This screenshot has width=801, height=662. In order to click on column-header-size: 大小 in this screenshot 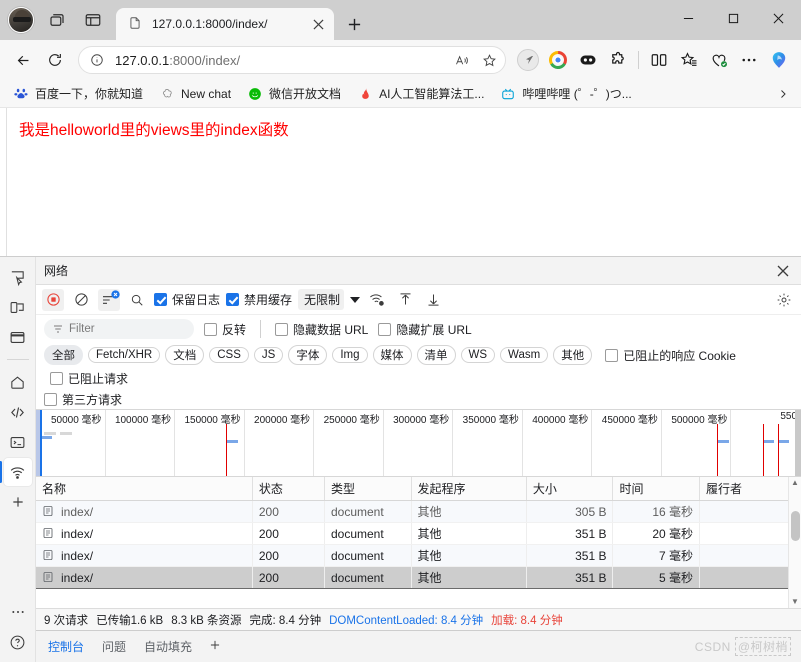, I will do `click(570, 489)`.